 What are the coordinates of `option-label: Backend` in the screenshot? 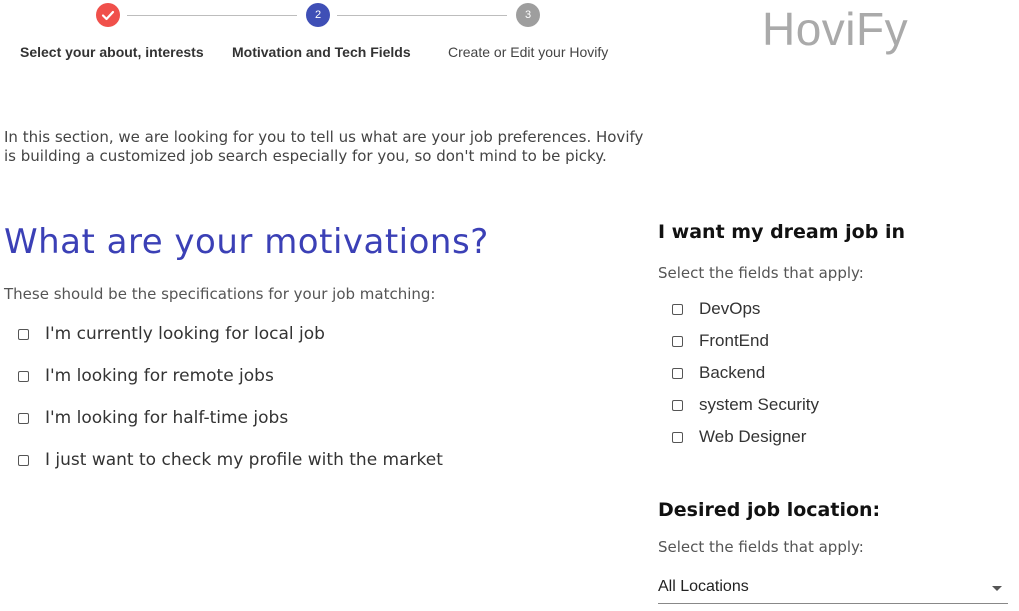 It's located at (732, 372).